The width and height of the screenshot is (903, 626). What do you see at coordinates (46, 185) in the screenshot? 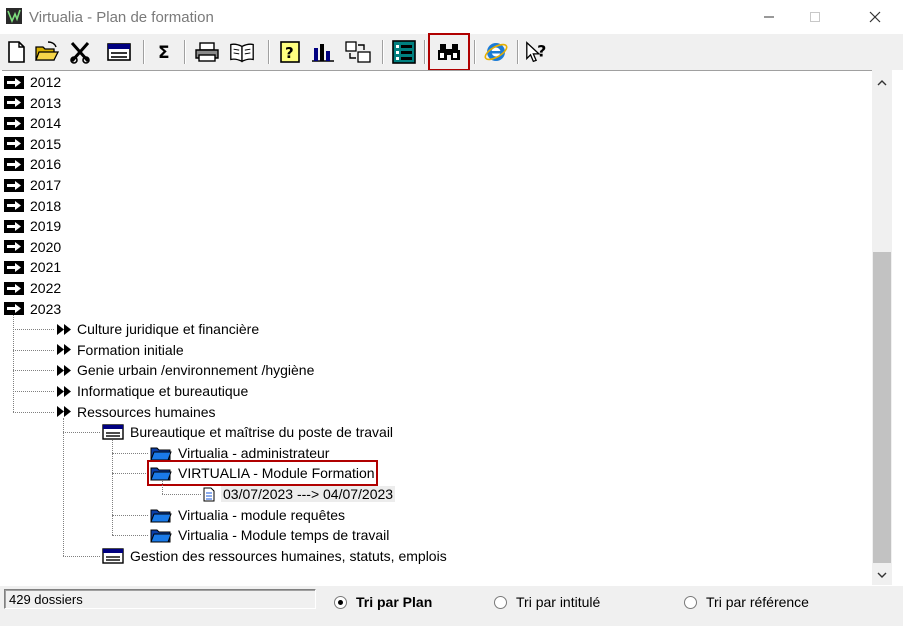
I see `tree-year-item-label: 2017` at bounding box center [46, 185].